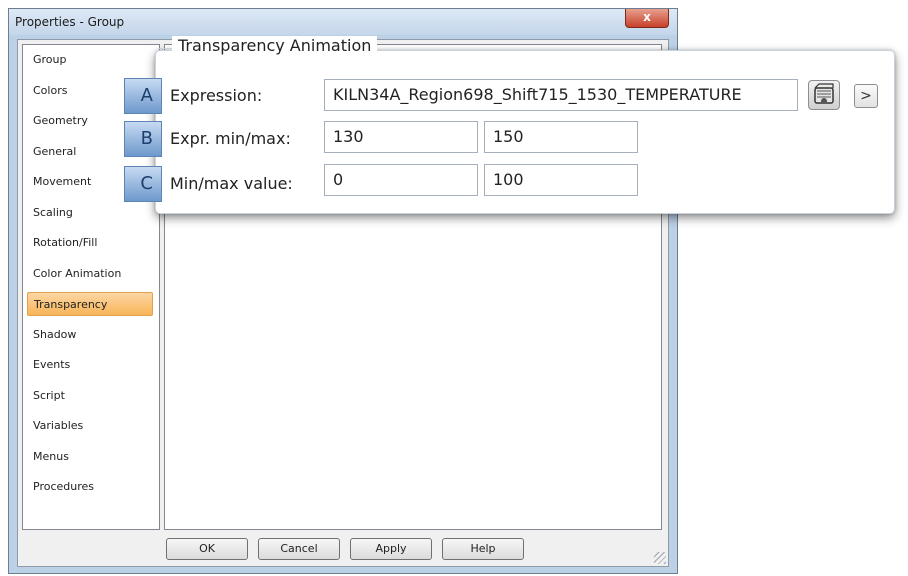  Describe the element at coordinates (90, 274) in the screenshot. I see `nav-item-color-animation: Color Animation` at that location.